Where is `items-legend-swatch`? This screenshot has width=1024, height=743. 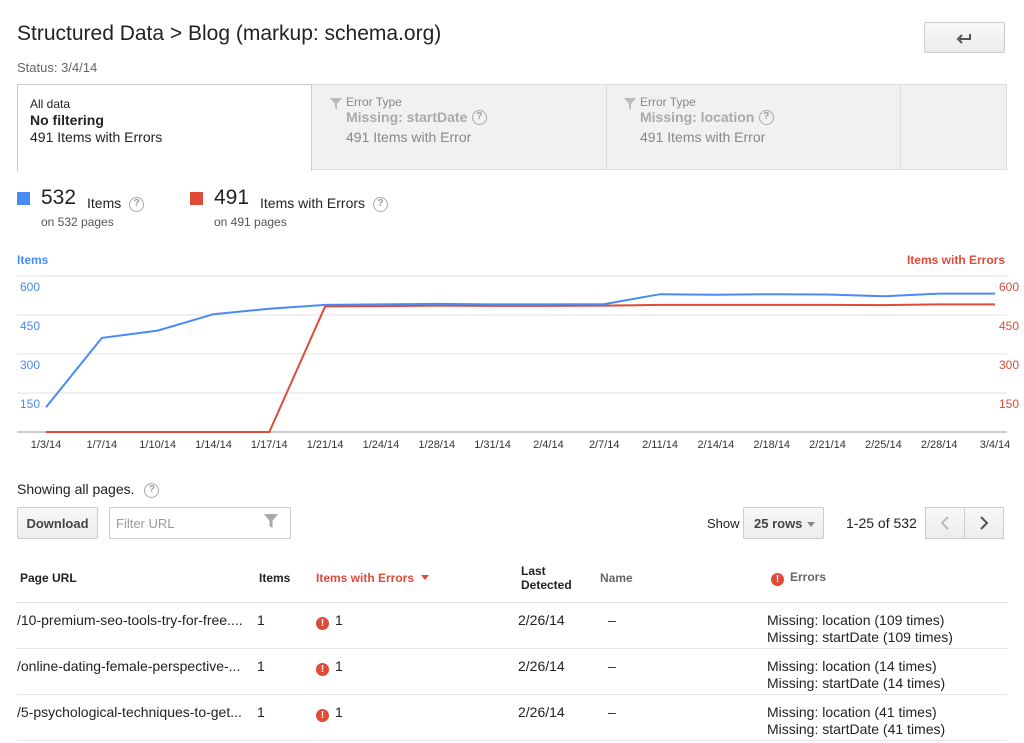 items-legend-swatch is located at coordinates (23, 198).